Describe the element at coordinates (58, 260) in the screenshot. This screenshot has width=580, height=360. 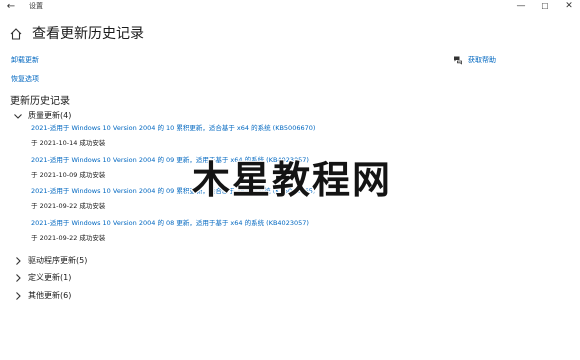
I see `driver-updates-label: 驱动程序更新(5)` at that location.